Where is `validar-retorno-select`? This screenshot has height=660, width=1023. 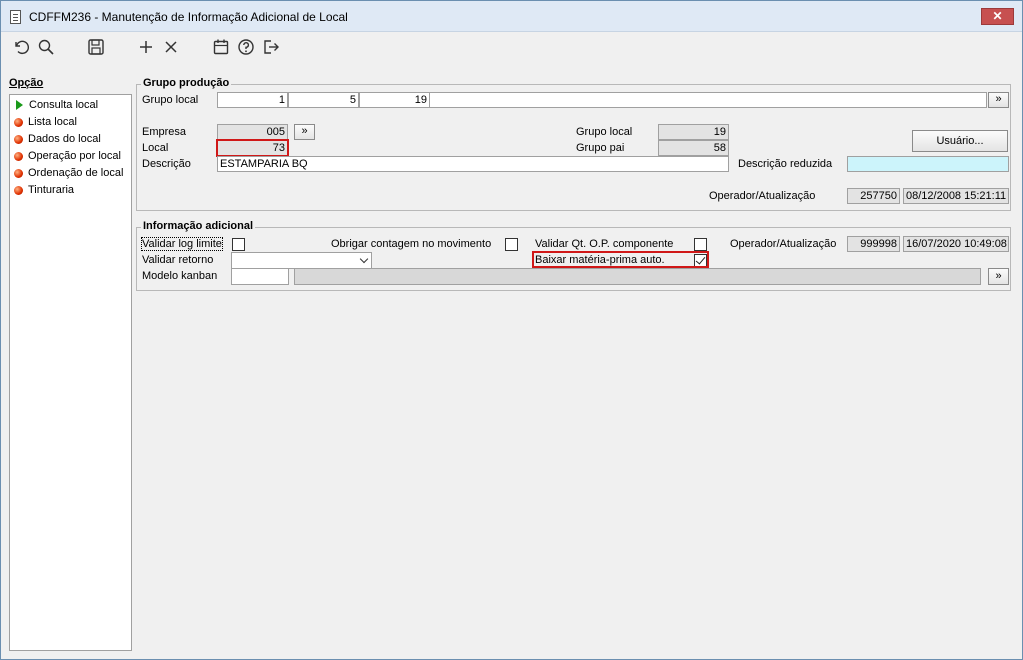 validar-retorno-select is located at coordinates (301, 260).